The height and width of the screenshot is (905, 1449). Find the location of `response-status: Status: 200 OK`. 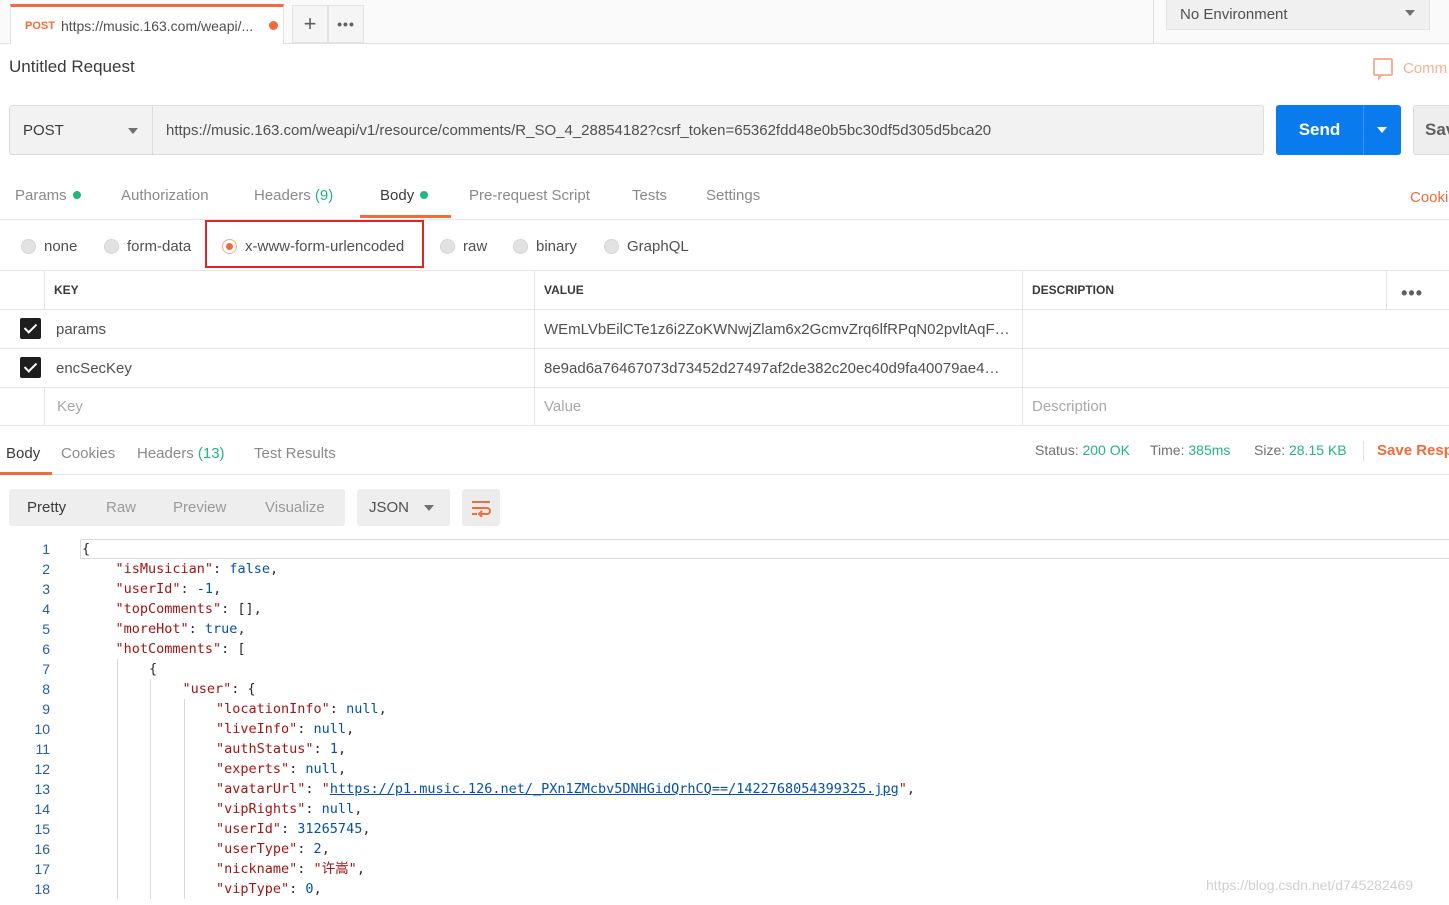

response-status: Status: 200 OK is located at coordinates (1082, 450).